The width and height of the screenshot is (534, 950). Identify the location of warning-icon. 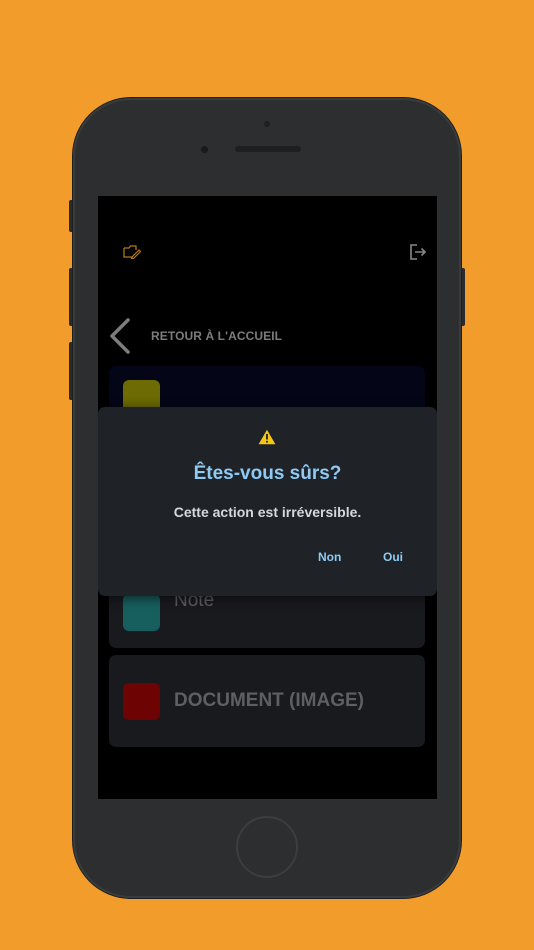
(267, 437).